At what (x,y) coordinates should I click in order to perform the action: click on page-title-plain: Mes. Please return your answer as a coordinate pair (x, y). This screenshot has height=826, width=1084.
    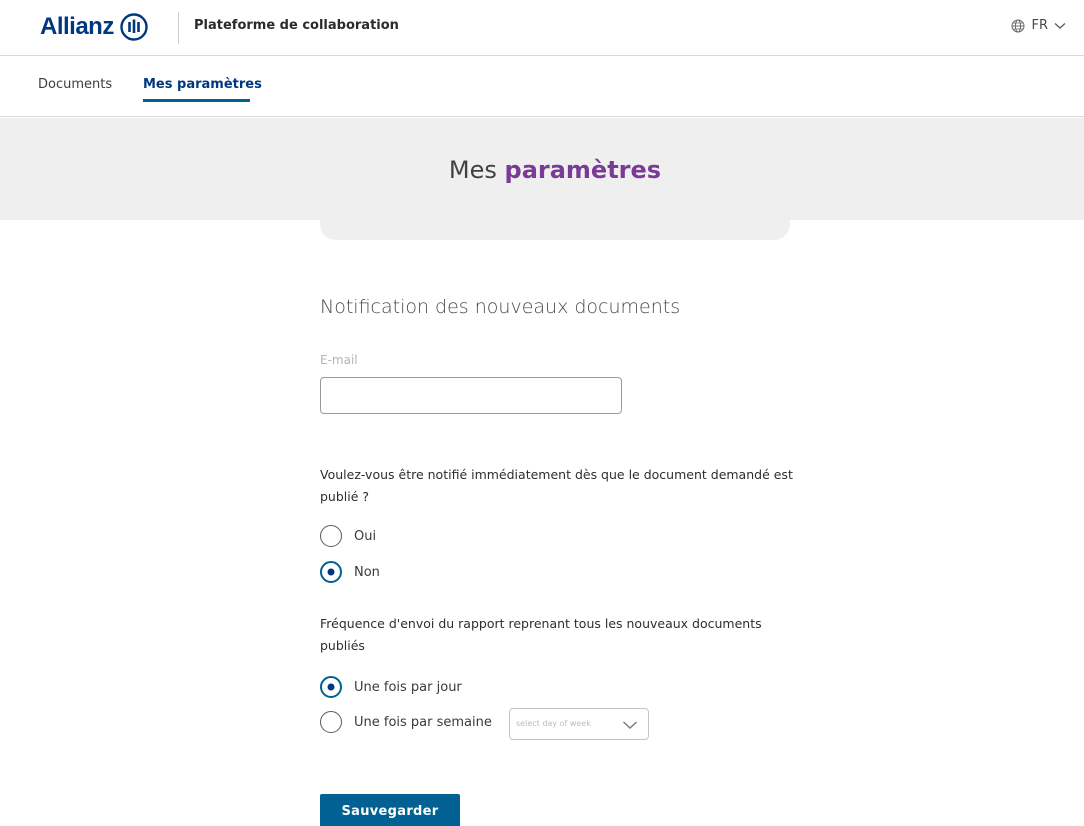
    Looking at the image, I should click on (476, 170).